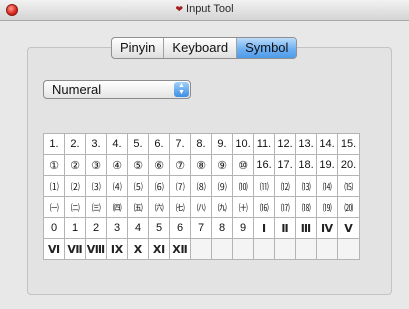  Describe the element at coordinates (159, 228) in the screenshot. I see `symbol-cell: 5` at that location.